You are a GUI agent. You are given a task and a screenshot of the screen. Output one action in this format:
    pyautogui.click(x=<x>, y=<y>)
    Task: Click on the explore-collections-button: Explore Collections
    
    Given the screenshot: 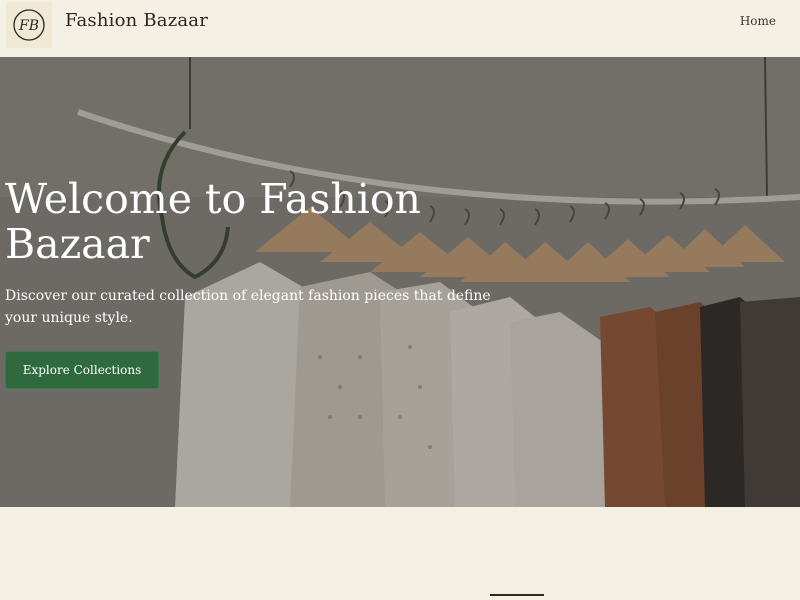 What is the action you would take?
    pyautogui.click(x=82, y=370)
    